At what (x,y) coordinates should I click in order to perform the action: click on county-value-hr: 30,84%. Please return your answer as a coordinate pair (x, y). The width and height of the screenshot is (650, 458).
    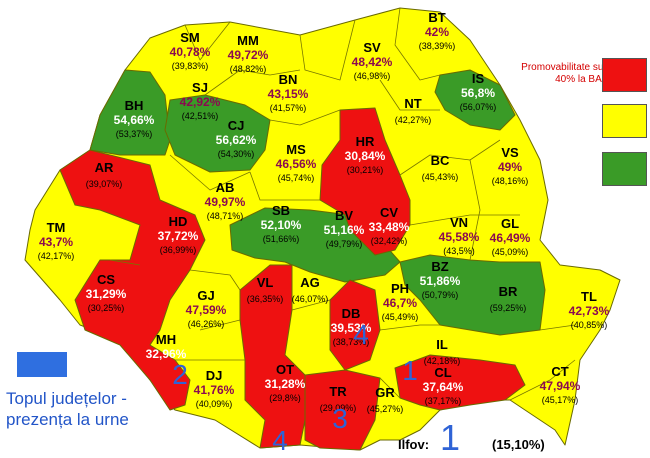
    Looking at the image, I should click on (365, 156).